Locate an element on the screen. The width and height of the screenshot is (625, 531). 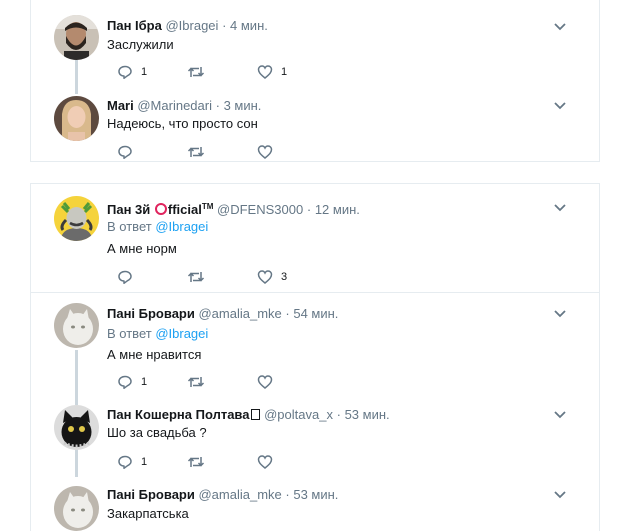
username: @Ibragei is located at coordinates (191, 25).